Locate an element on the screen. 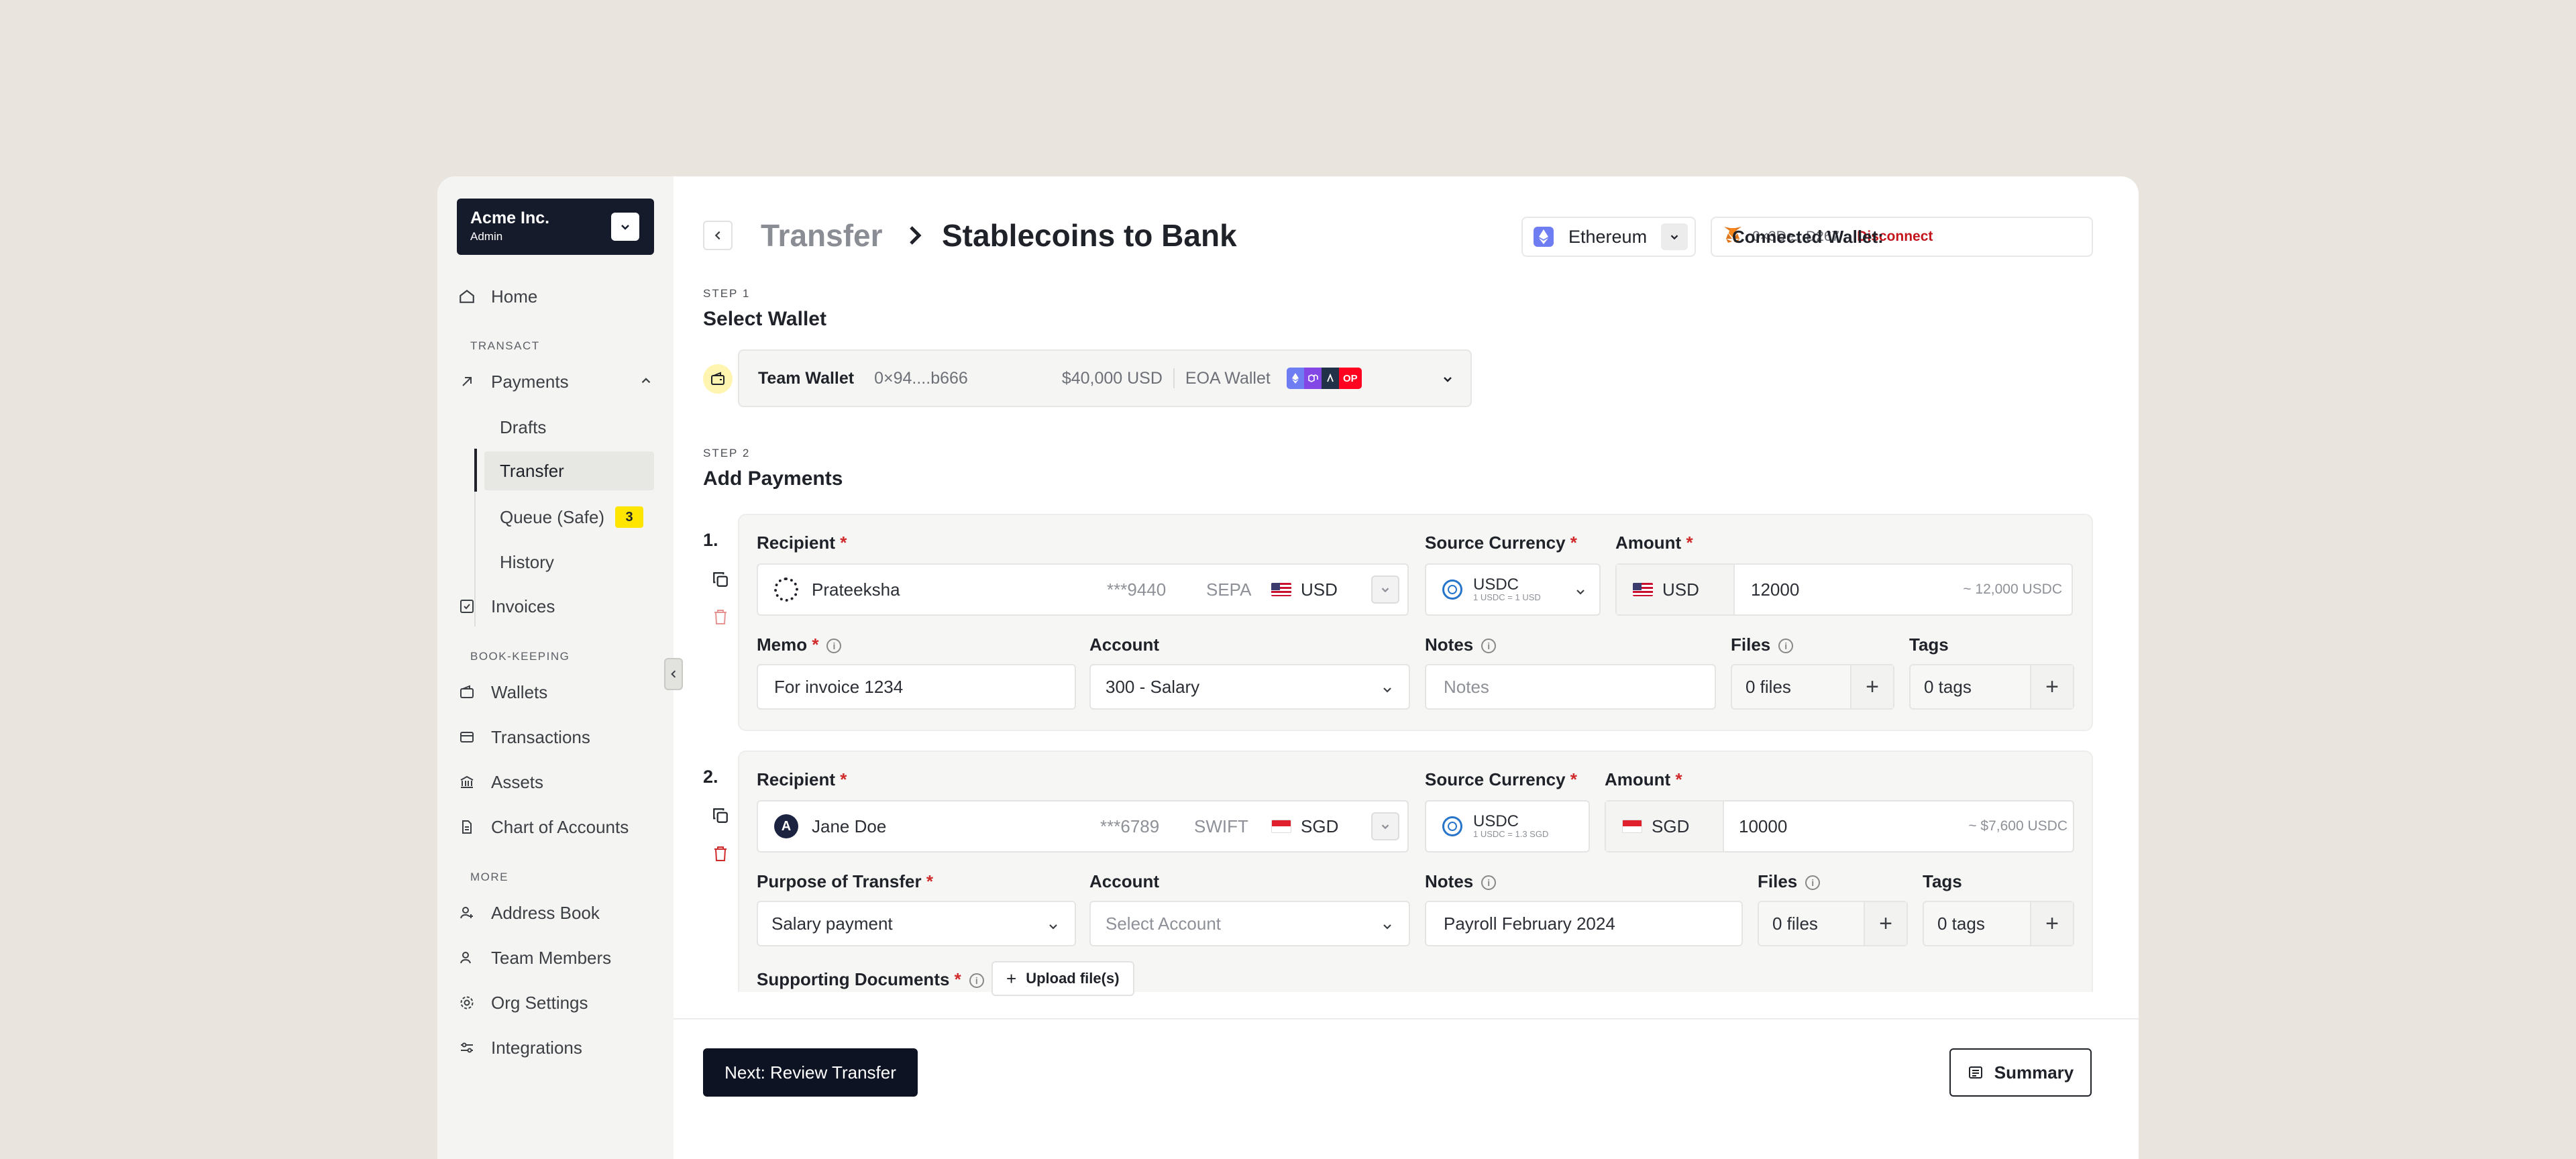 Image resolution: width=2576 pixels, height=1159 pixels. transactions-icon is located at coordinates (467, 737).